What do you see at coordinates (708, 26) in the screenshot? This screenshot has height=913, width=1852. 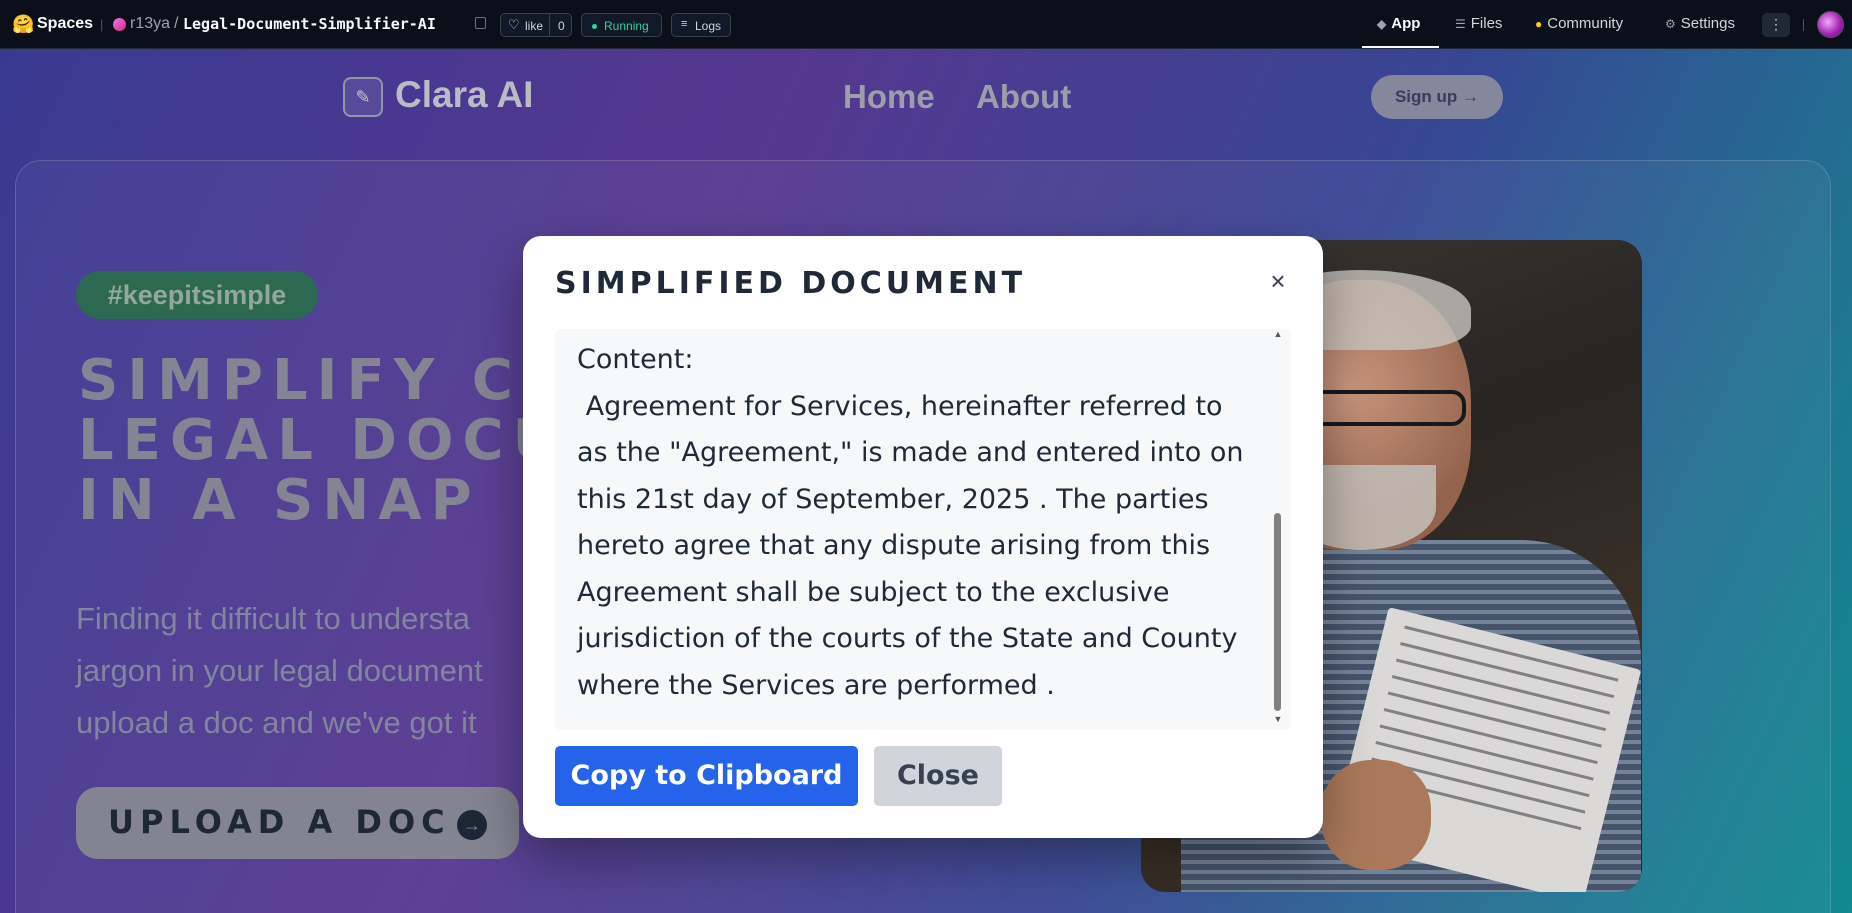 I see `logs-label: Logs` at bounding box center [708, 26].